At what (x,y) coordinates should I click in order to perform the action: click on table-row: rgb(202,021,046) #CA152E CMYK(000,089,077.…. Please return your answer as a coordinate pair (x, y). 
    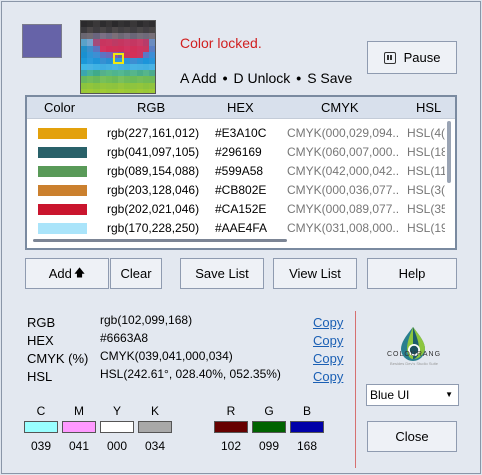
    Looking at the image, I should click on (241, 209).